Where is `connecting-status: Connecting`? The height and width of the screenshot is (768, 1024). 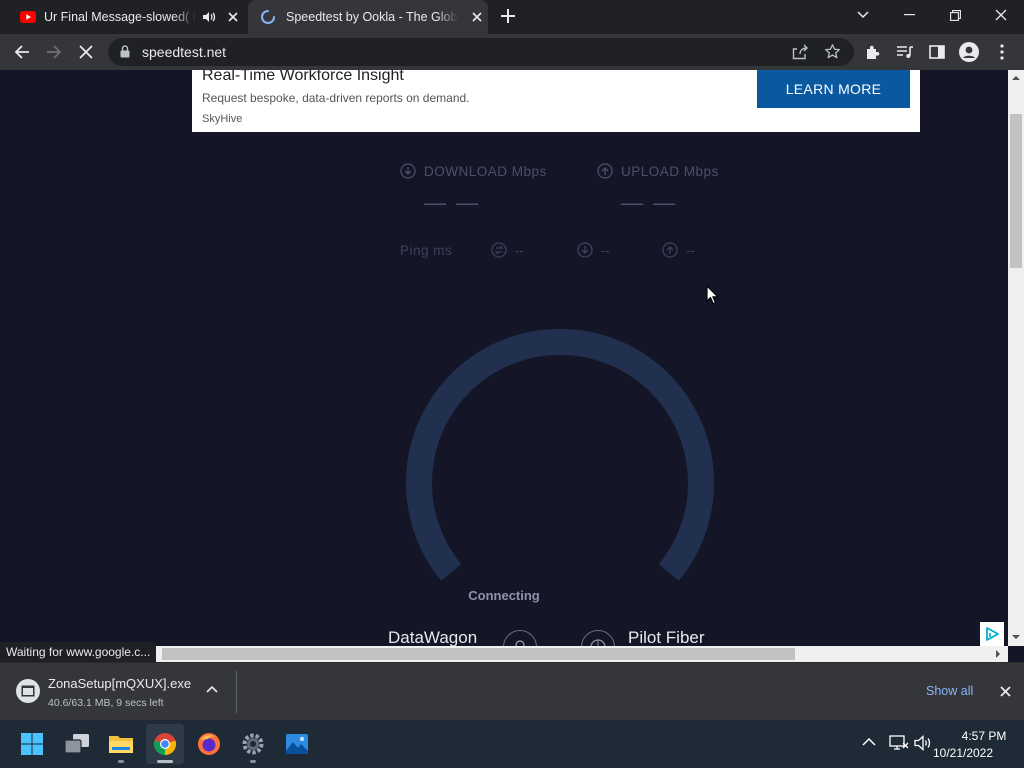
connecting-status: Connecting is located at coordinates (504, 595).